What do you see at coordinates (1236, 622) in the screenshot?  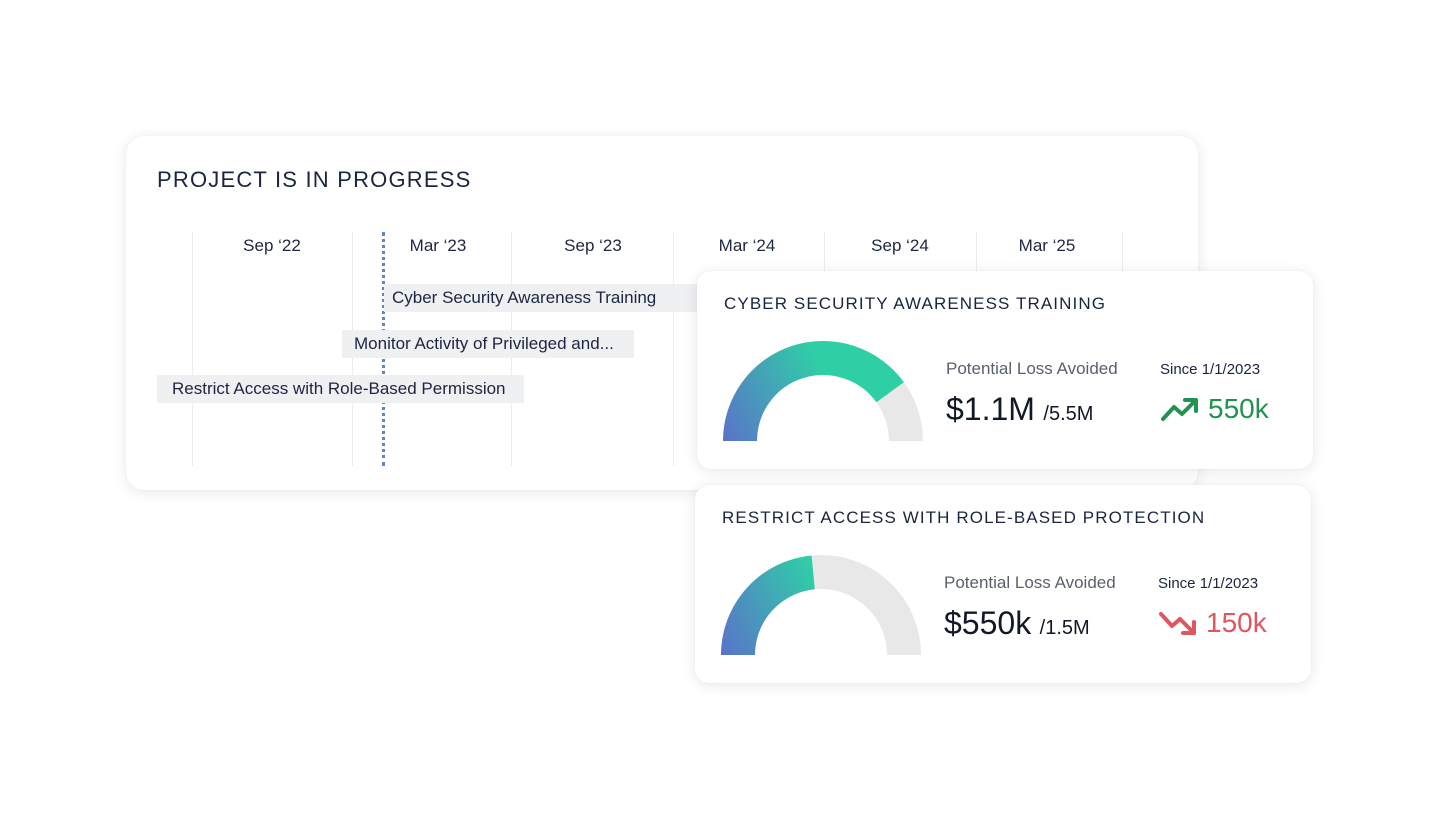 I see `delta-value: 150k` at bounding box center [1236, 622].